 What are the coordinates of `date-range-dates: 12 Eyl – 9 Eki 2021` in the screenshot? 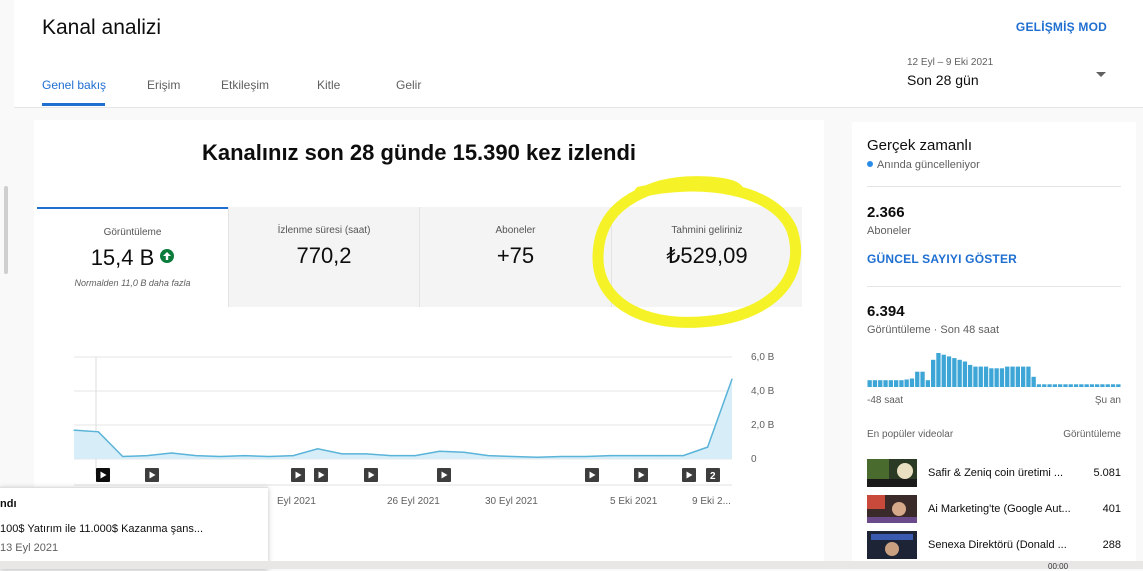 It's located at (950, 62).